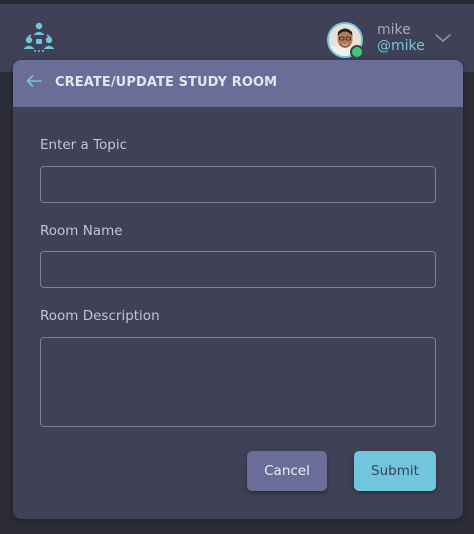 The width and height of the screenshot is (474, 534). Describe the element at coordinates (238, 269) in the screenshot. I see `room-name-input` at that location.